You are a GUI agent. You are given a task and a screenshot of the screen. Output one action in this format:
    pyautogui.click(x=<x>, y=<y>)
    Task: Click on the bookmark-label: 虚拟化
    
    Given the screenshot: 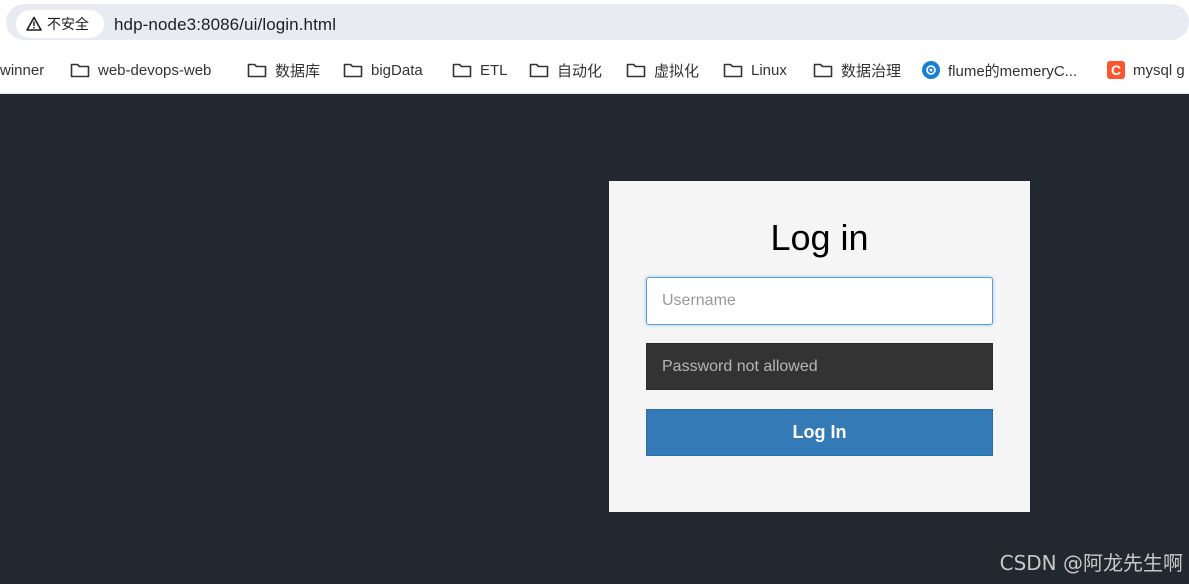 What is the action you would take?
    pyautogui.click(x=677, y=71)
    